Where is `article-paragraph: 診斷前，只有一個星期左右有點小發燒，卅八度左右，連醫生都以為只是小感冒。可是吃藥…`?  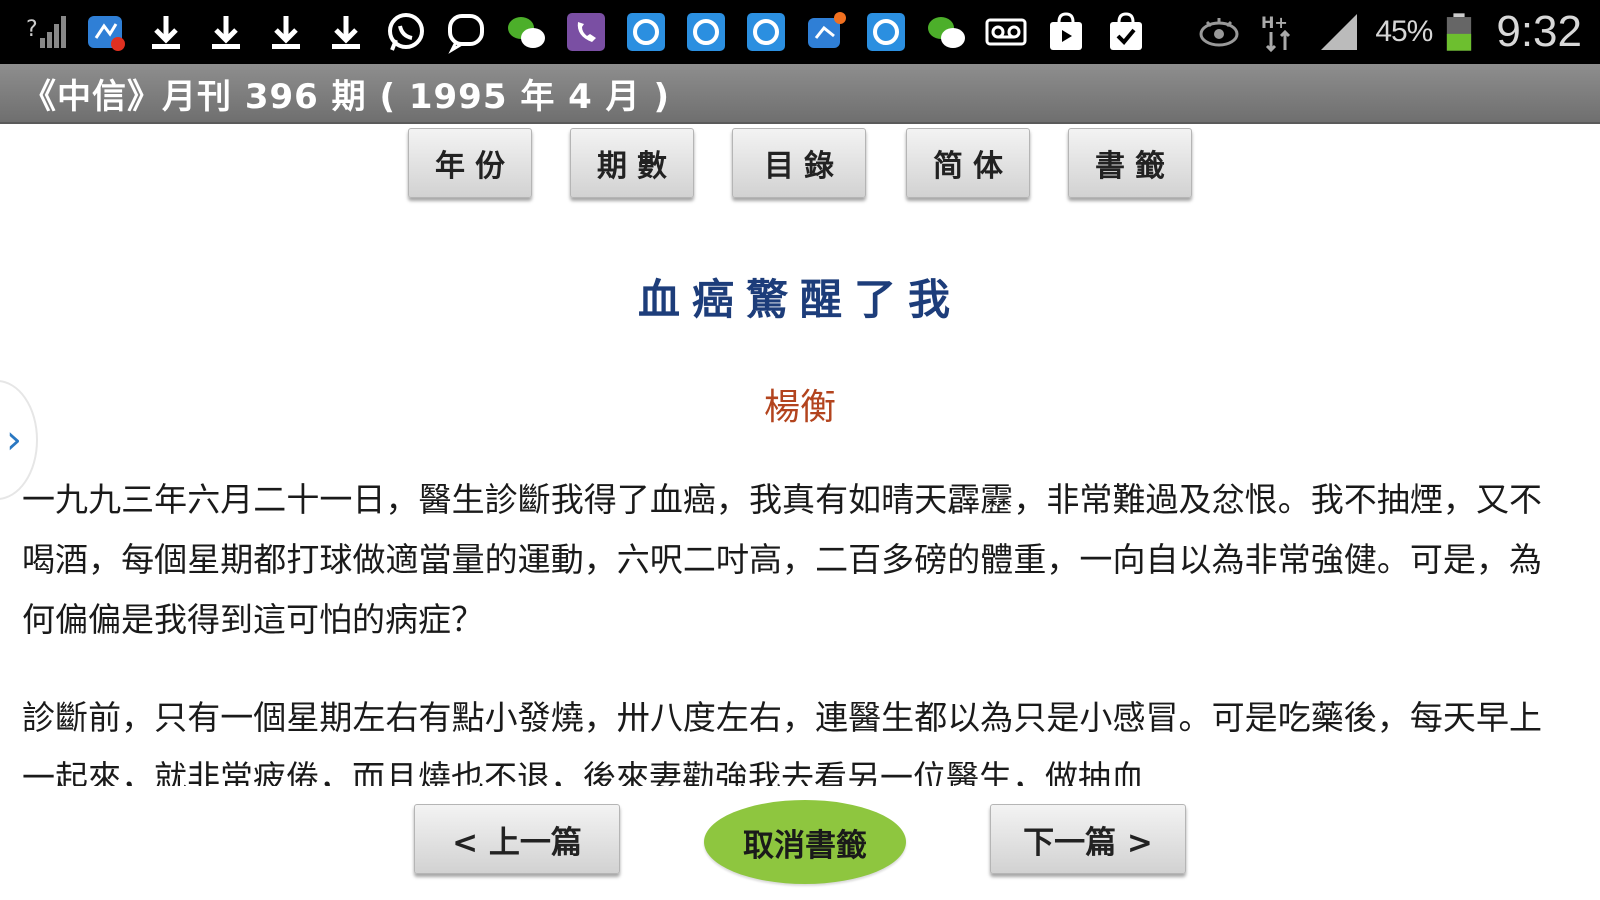 article-paragraph: 診斷前，只有一個星期左右有點小發燒，卅八度左右，連醫生都以為只是小感冒。可是吃藥… is located at coordinates (782, 742).